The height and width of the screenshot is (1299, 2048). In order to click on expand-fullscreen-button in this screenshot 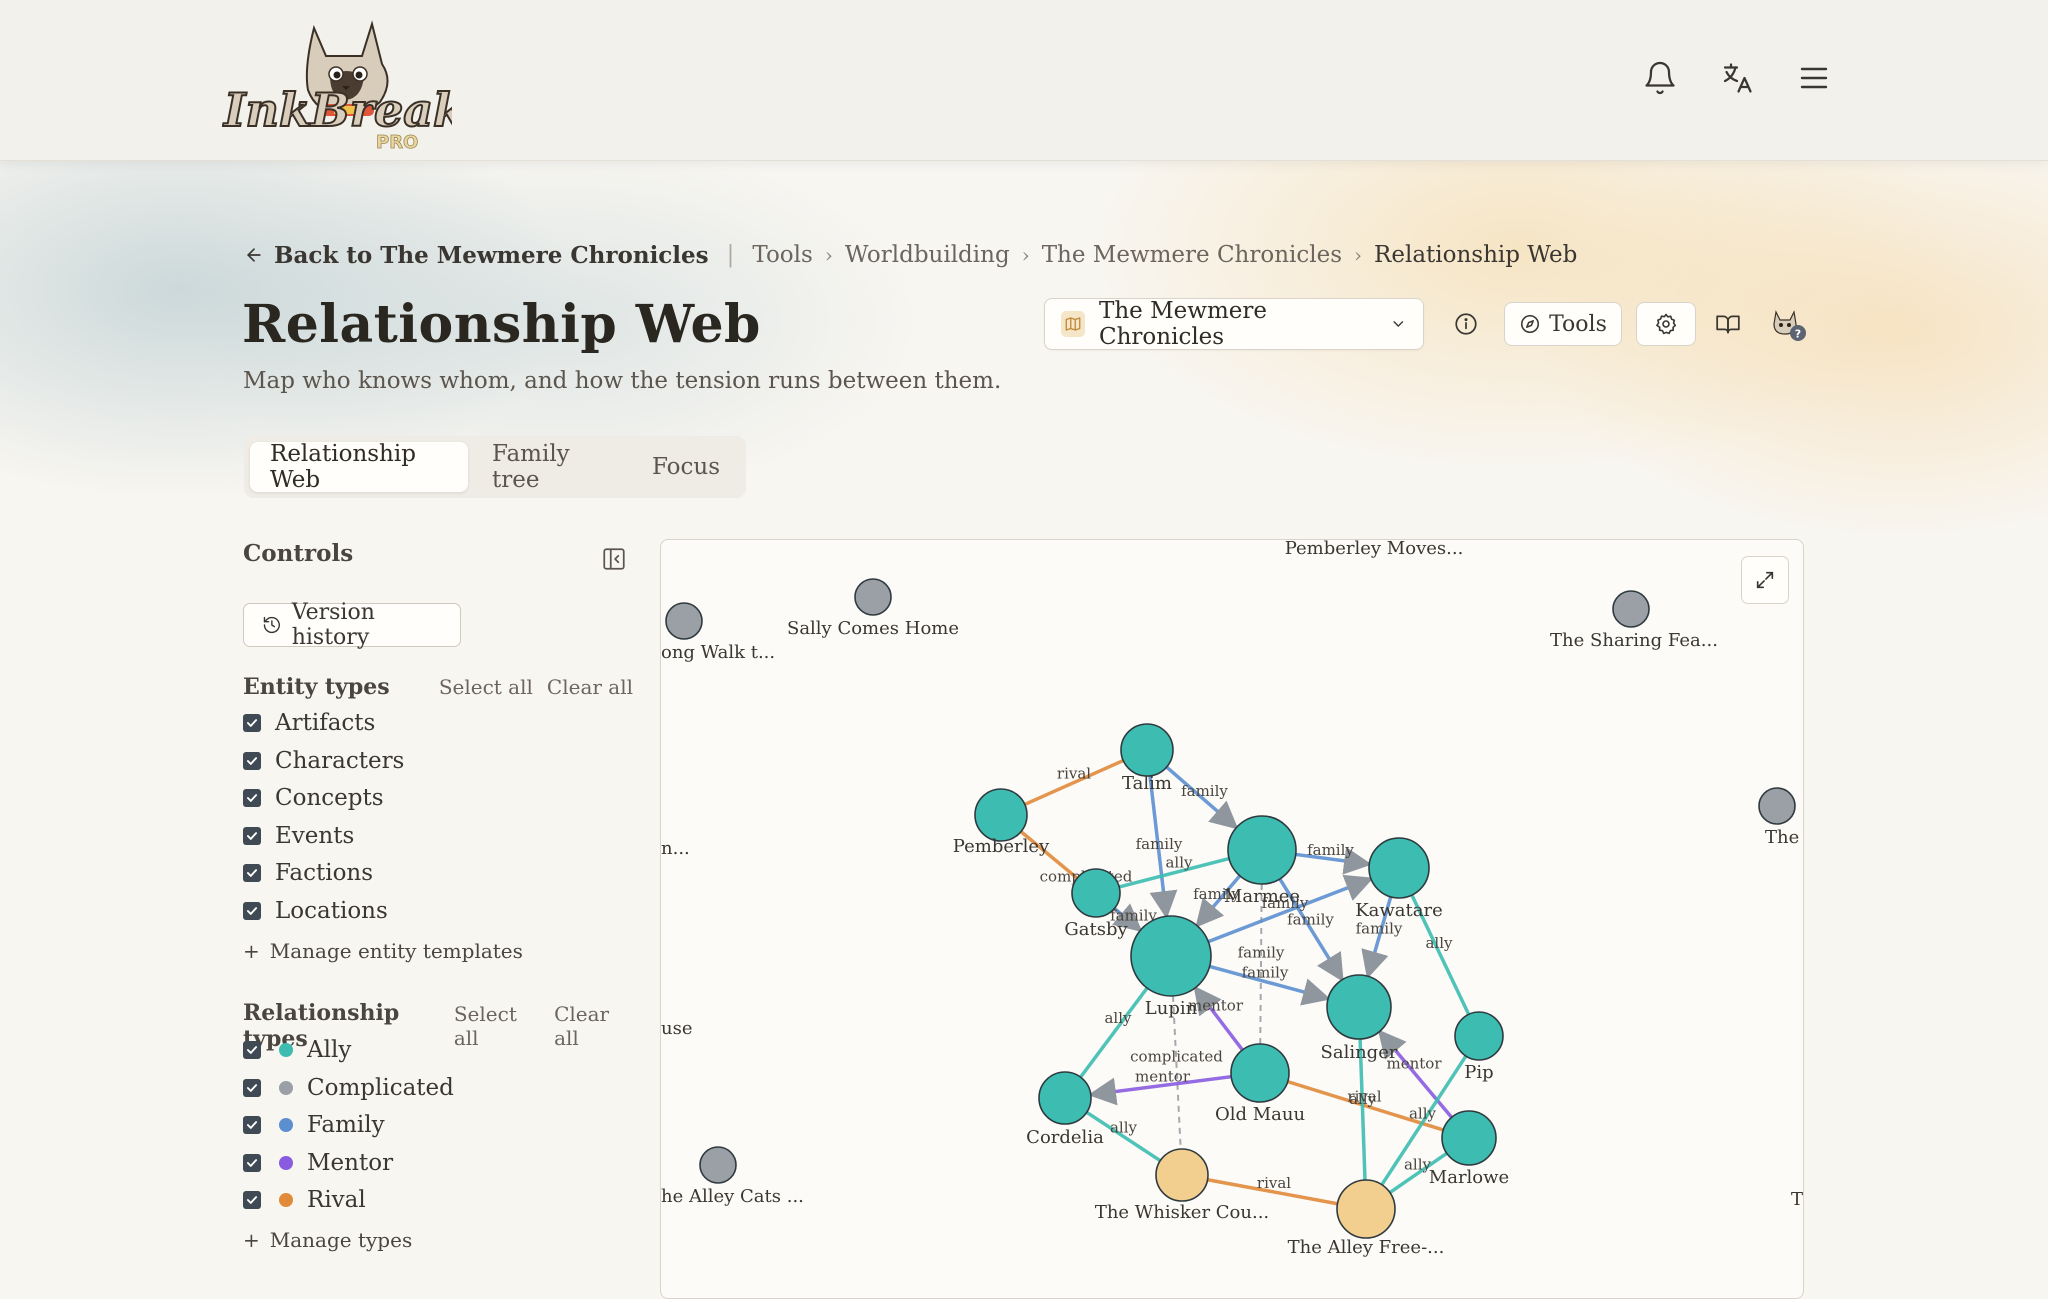, I will do `click(1765, 580)`.